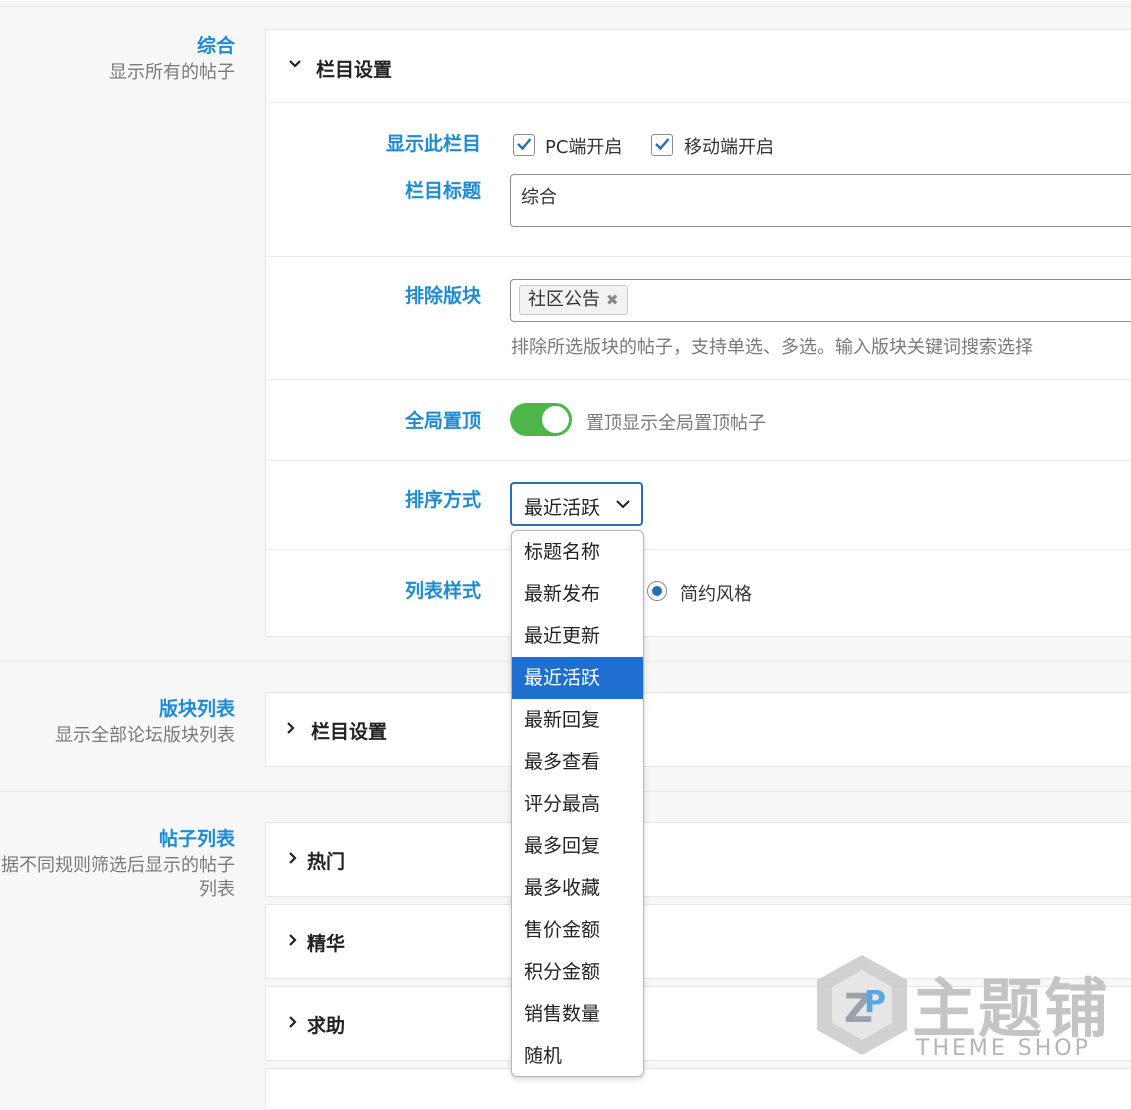 Image resolution: width=1131 pixels, height=1110 pixels. Describe the element at coordinates (698, 729) in the screenshot. I see `forum-list-panel` at that location.